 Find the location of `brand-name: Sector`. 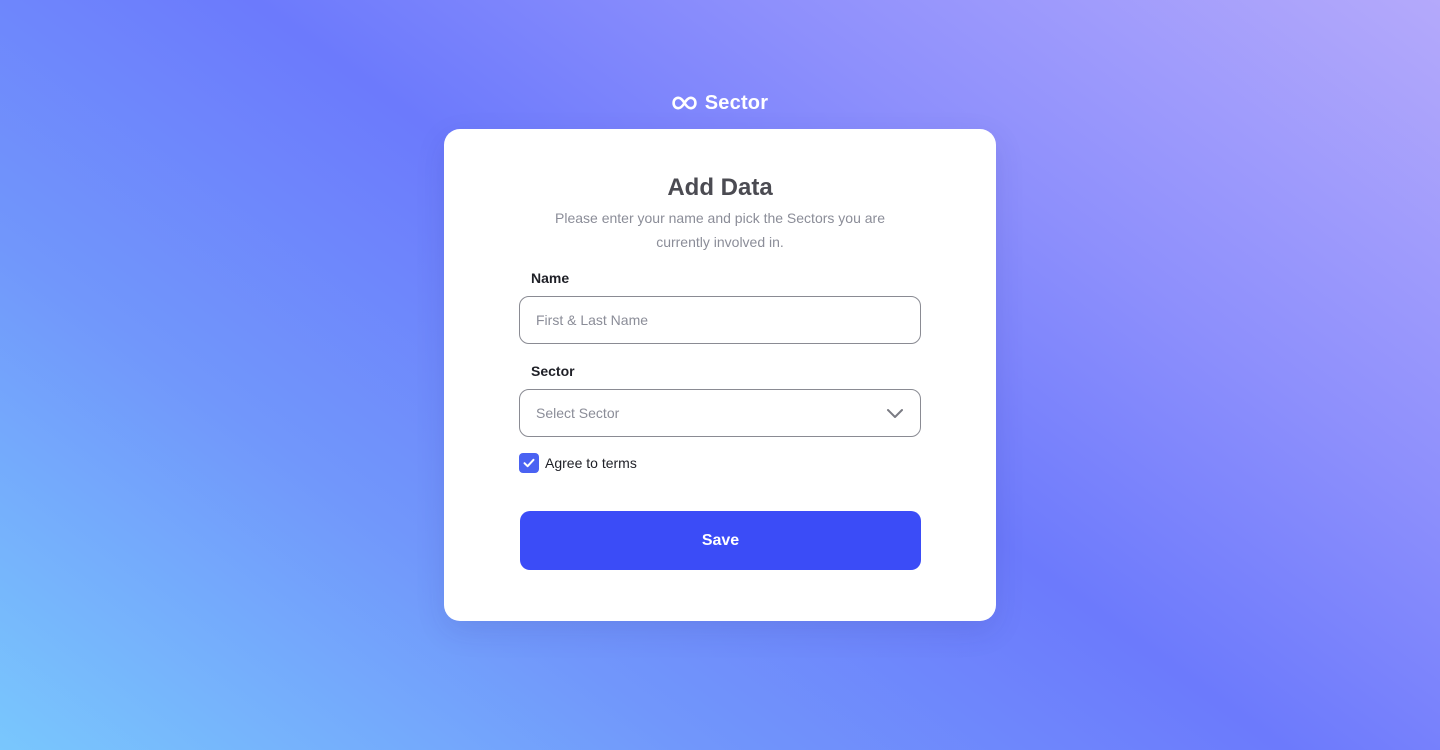

brand-name: Sector is located at coordinates (736, 102).